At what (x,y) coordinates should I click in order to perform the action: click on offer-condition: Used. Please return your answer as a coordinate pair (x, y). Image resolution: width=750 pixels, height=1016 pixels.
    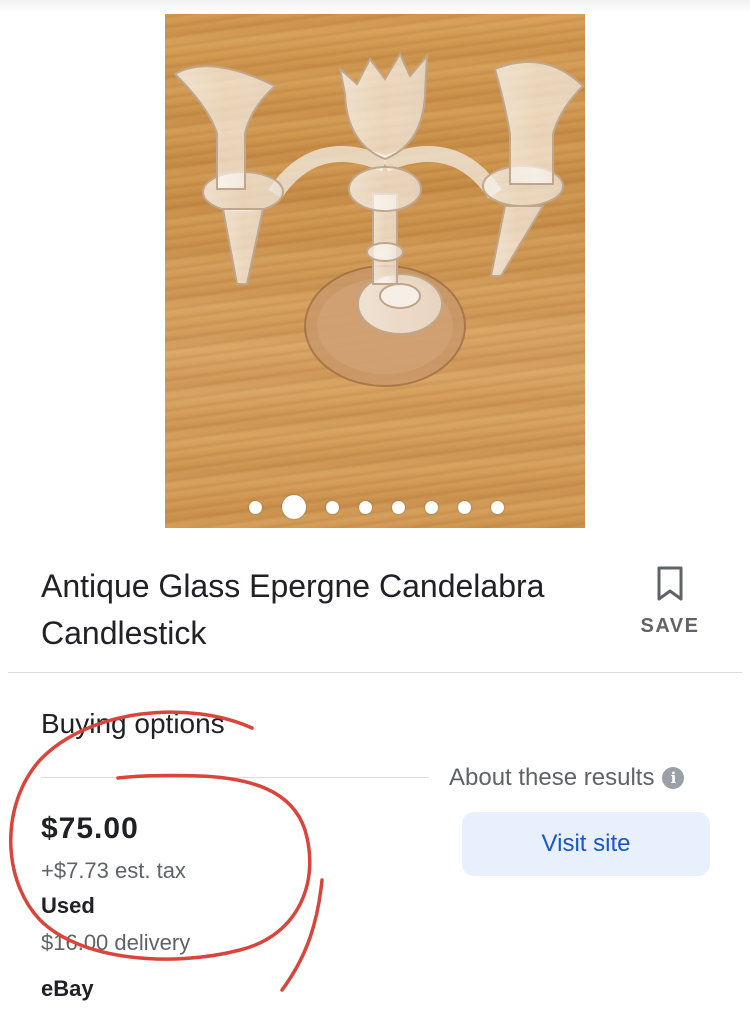
    Looking at the image, I should click on (68, 905).